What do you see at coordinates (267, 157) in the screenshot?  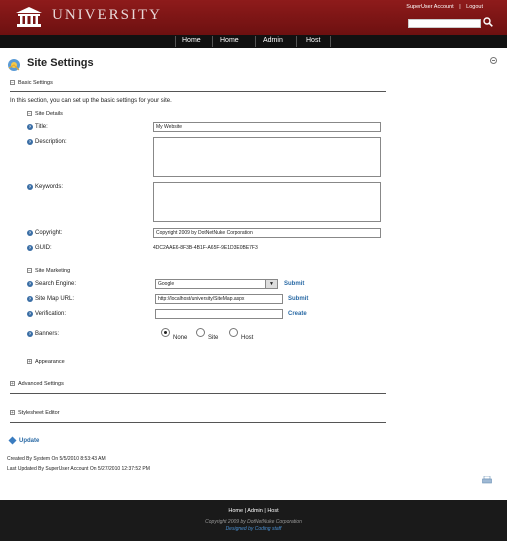 I see `description-textarea` at bounding box center [267, 157].